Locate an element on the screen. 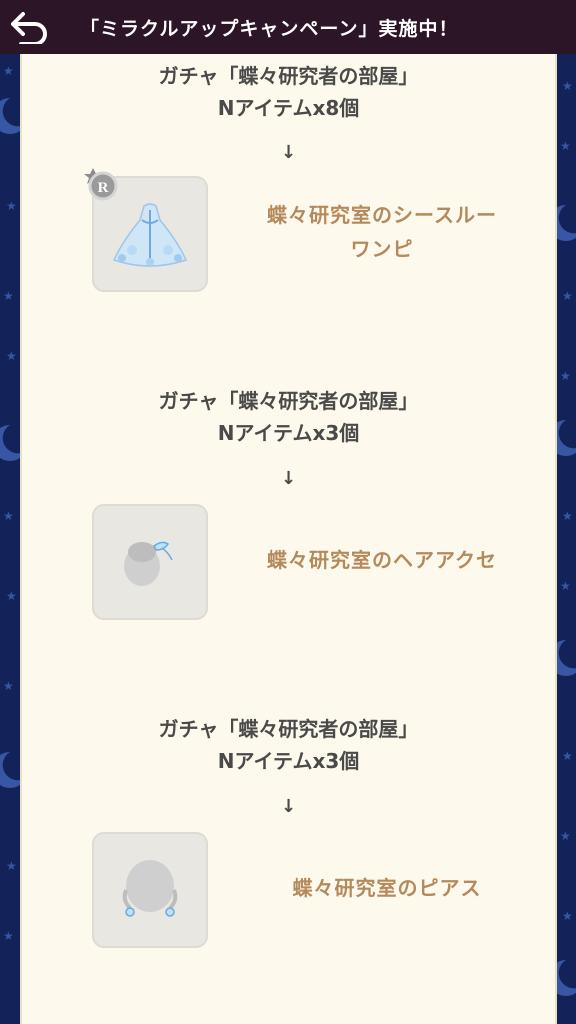  item-name: 蝶々研究室のヘアアクセ is located at coordinates (382, 560).